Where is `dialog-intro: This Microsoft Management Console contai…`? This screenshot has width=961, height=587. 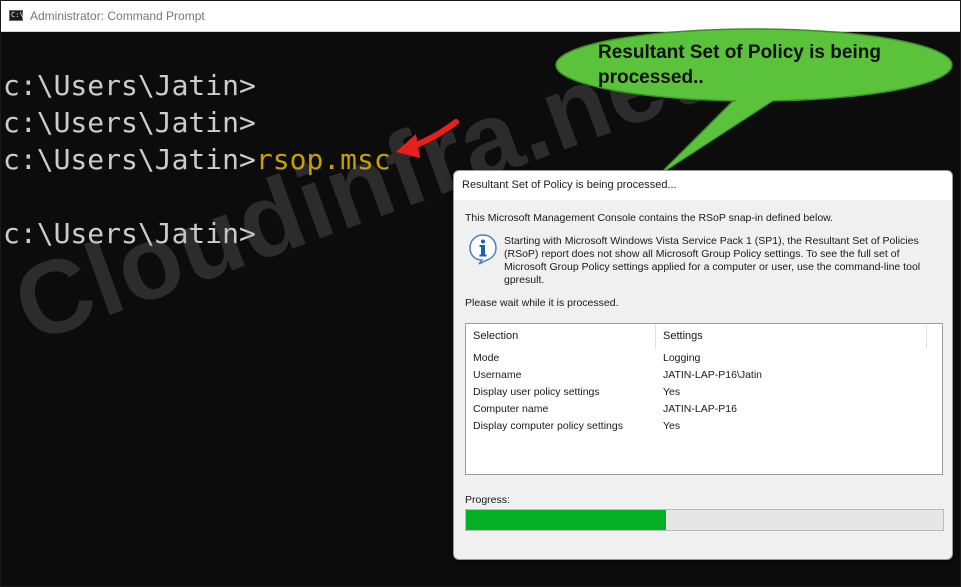 dialog-intro: This Microsoft Management Console contai… is located at coordinates (649, 218).